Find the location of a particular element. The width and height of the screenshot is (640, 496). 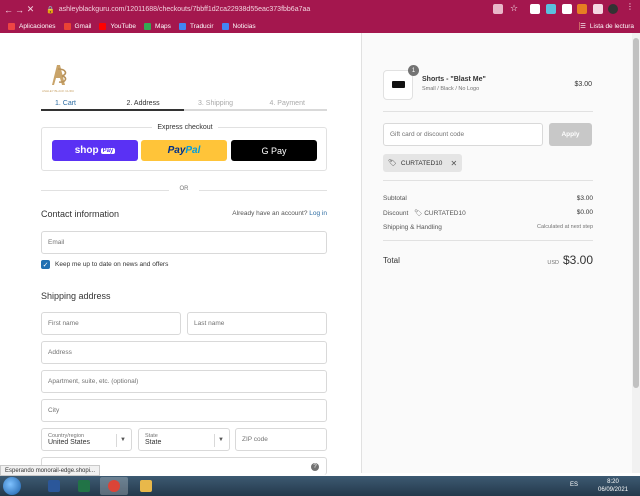

subtotal-value: $3.00 is located at coordinates (584, 198).